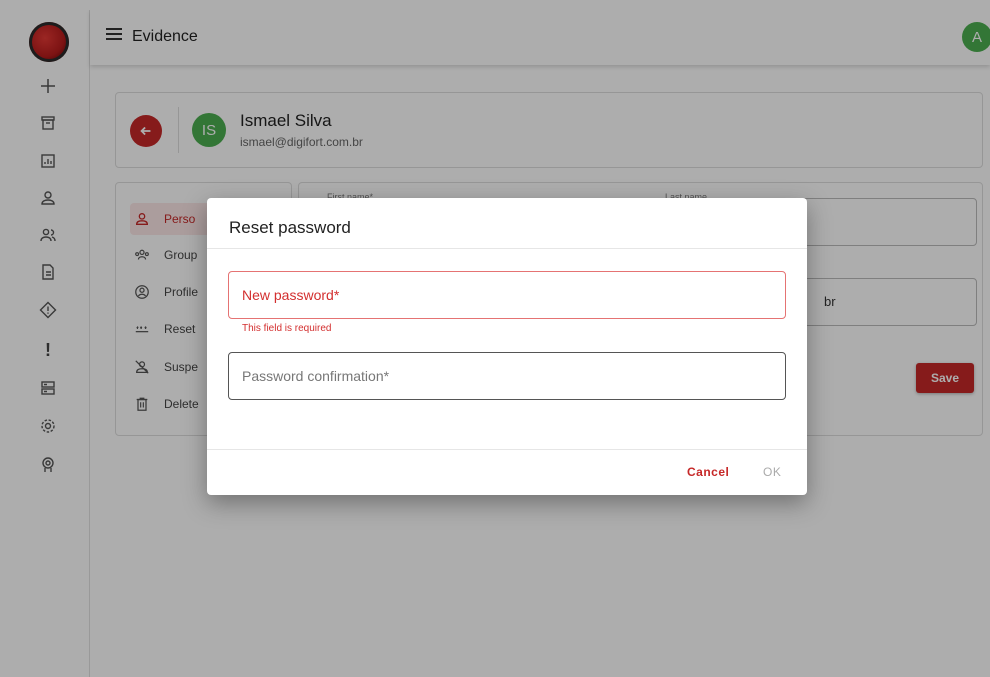 Image resolution: width=990 pixels, height=677 pixels. What do you see at coordinates (772, 472) in the screenshot?
I see `ok-button: OK` at bounding box center [772, 472].